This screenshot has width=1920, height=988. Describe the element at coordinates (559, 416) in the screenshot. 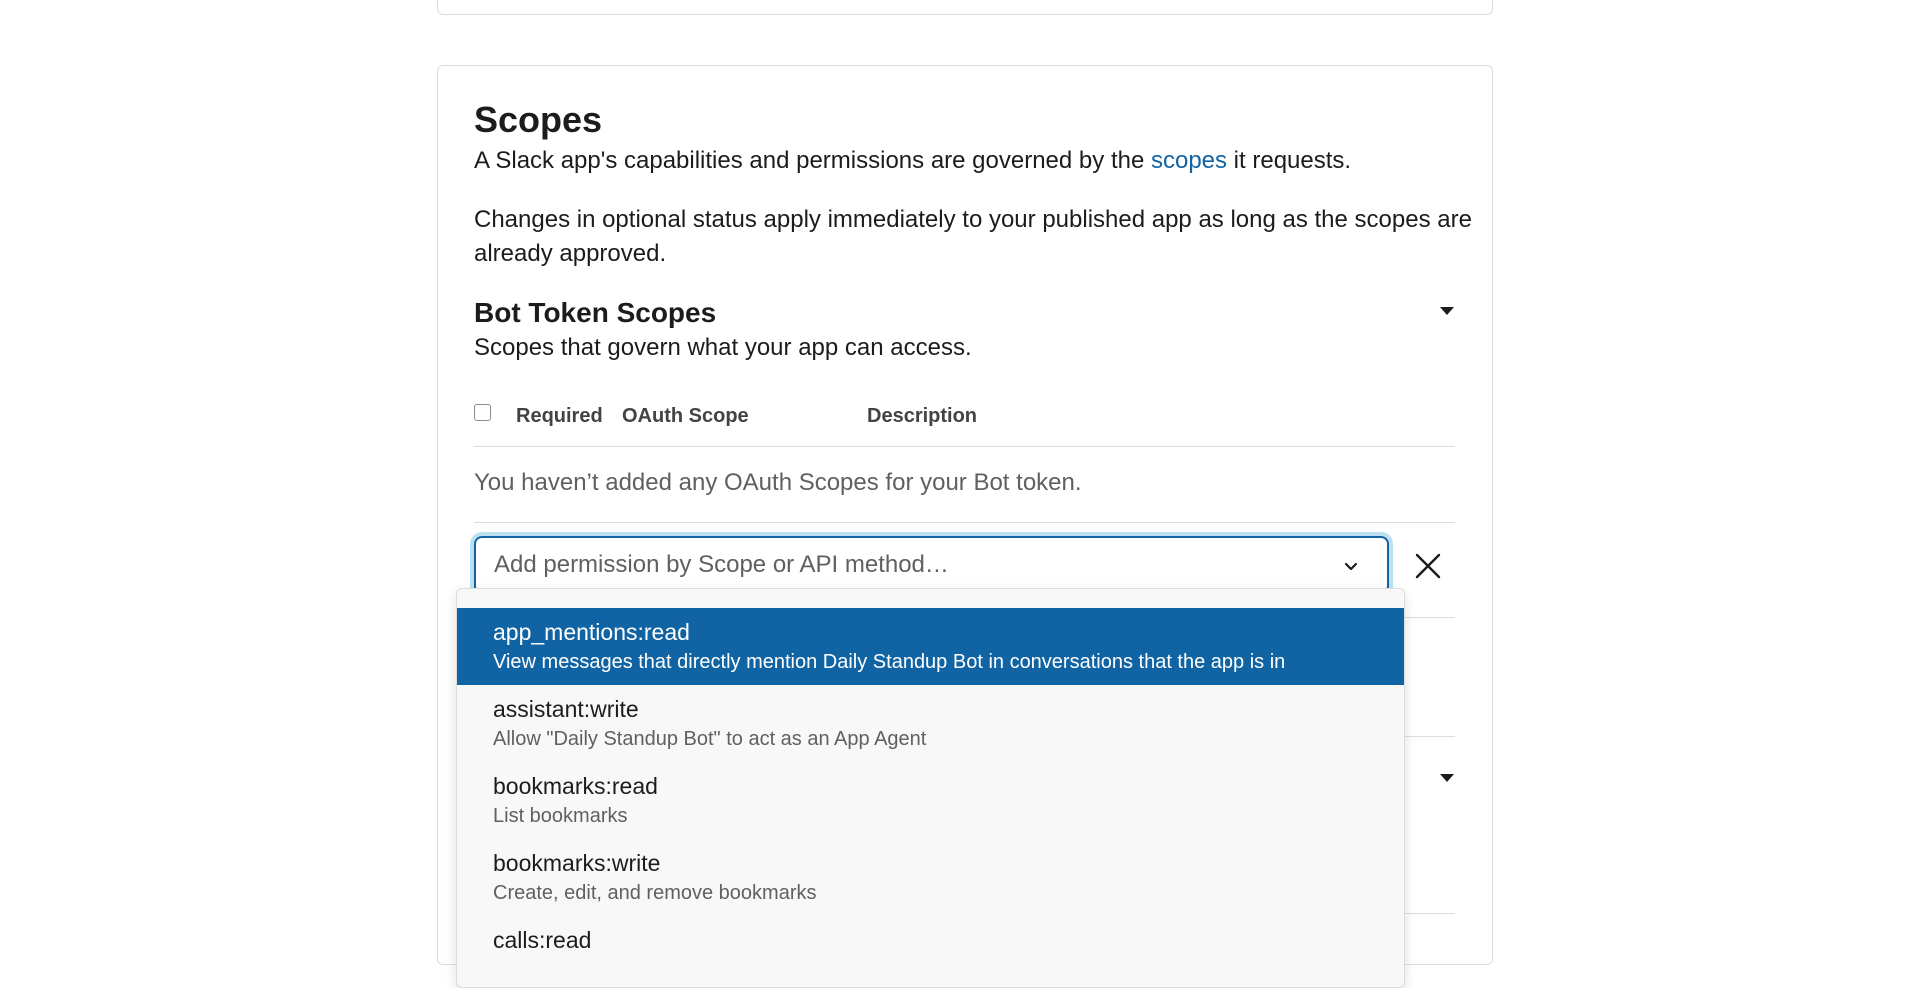

I see `column-header-required: Required` at that location.